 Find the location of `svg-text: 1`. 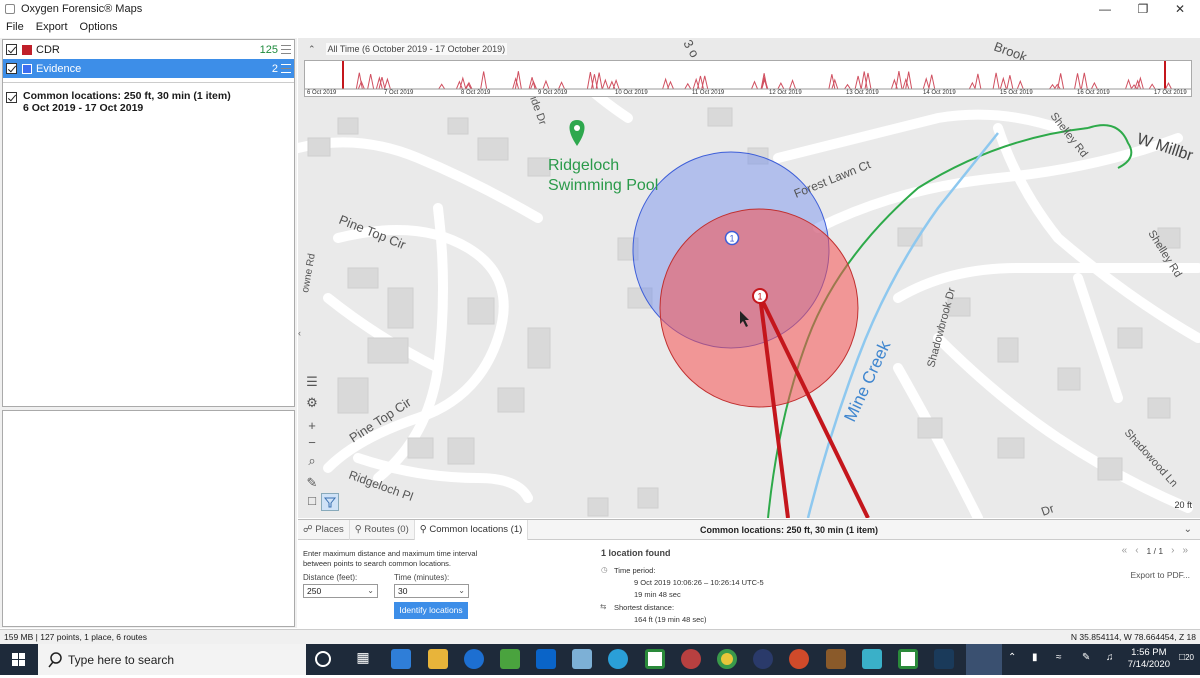

svg-text: 1 is located at coordinates (731, 239).